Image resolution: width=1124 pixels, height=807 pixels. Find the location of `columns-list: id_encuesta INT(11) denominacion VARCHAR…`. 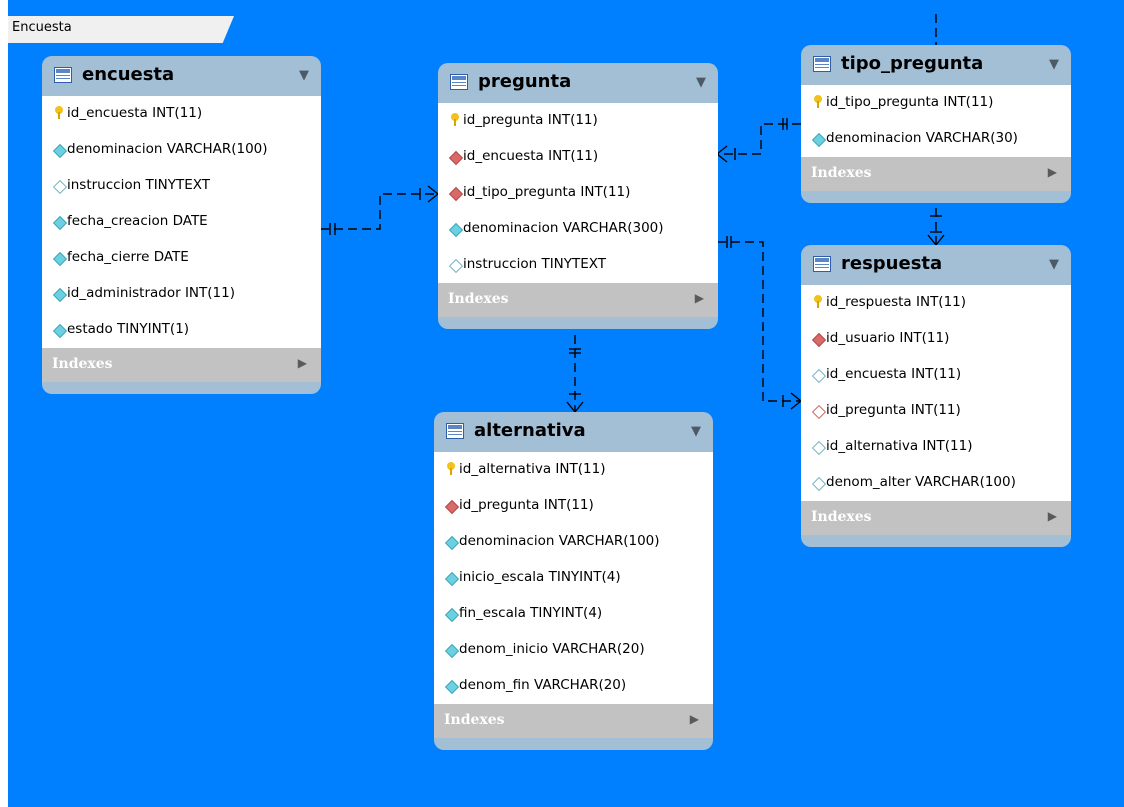

columns-list: id_encuesta INT(11) denominacion VARCHAR… is located at coordinates (181, 222).